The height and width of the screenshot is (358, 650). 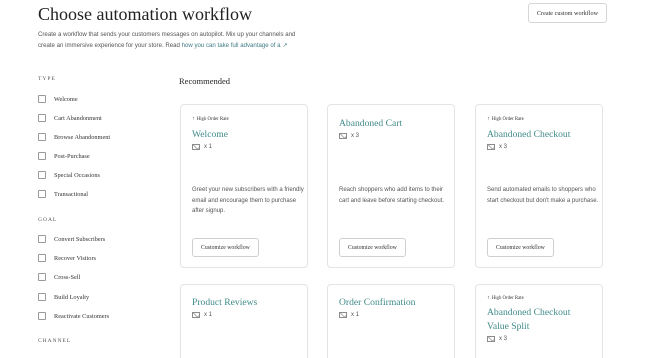 What do you see at coordinates (71, 194) in the screenshot?
I see `filter-label: Transactional` at bounding box center [71, 194].